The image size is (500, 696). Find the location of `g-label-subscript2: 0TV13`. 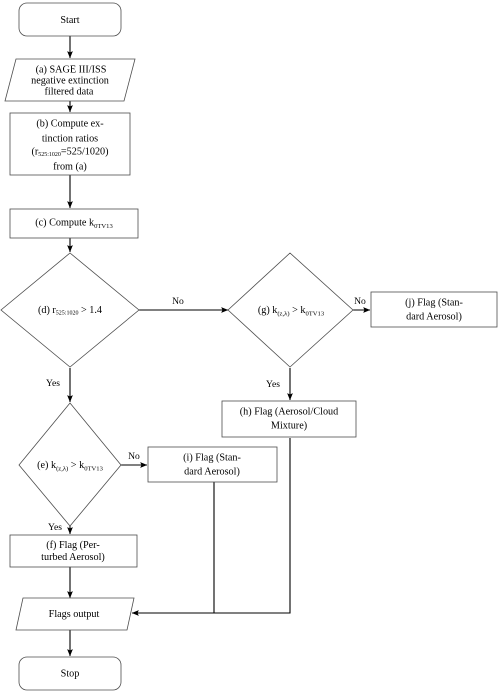

g-label-subscript2: 0TV13 is located at coordinates (314, 313).